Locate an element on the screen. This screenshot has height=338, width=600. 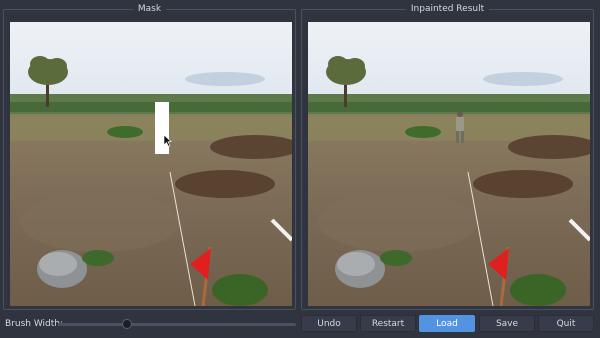
bottom-toolbar: Brush Width: Undo Restart Load Save Quit is located at coordinates (300, 325).